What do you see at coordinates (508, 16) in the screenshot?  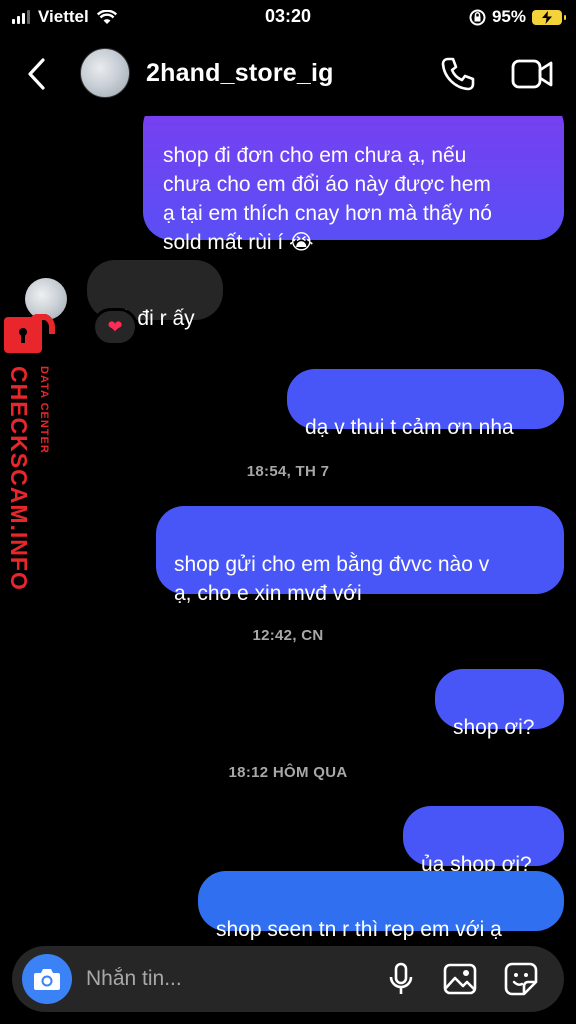 I see `battery-percent: 95%` at bounding box center [508, 16].